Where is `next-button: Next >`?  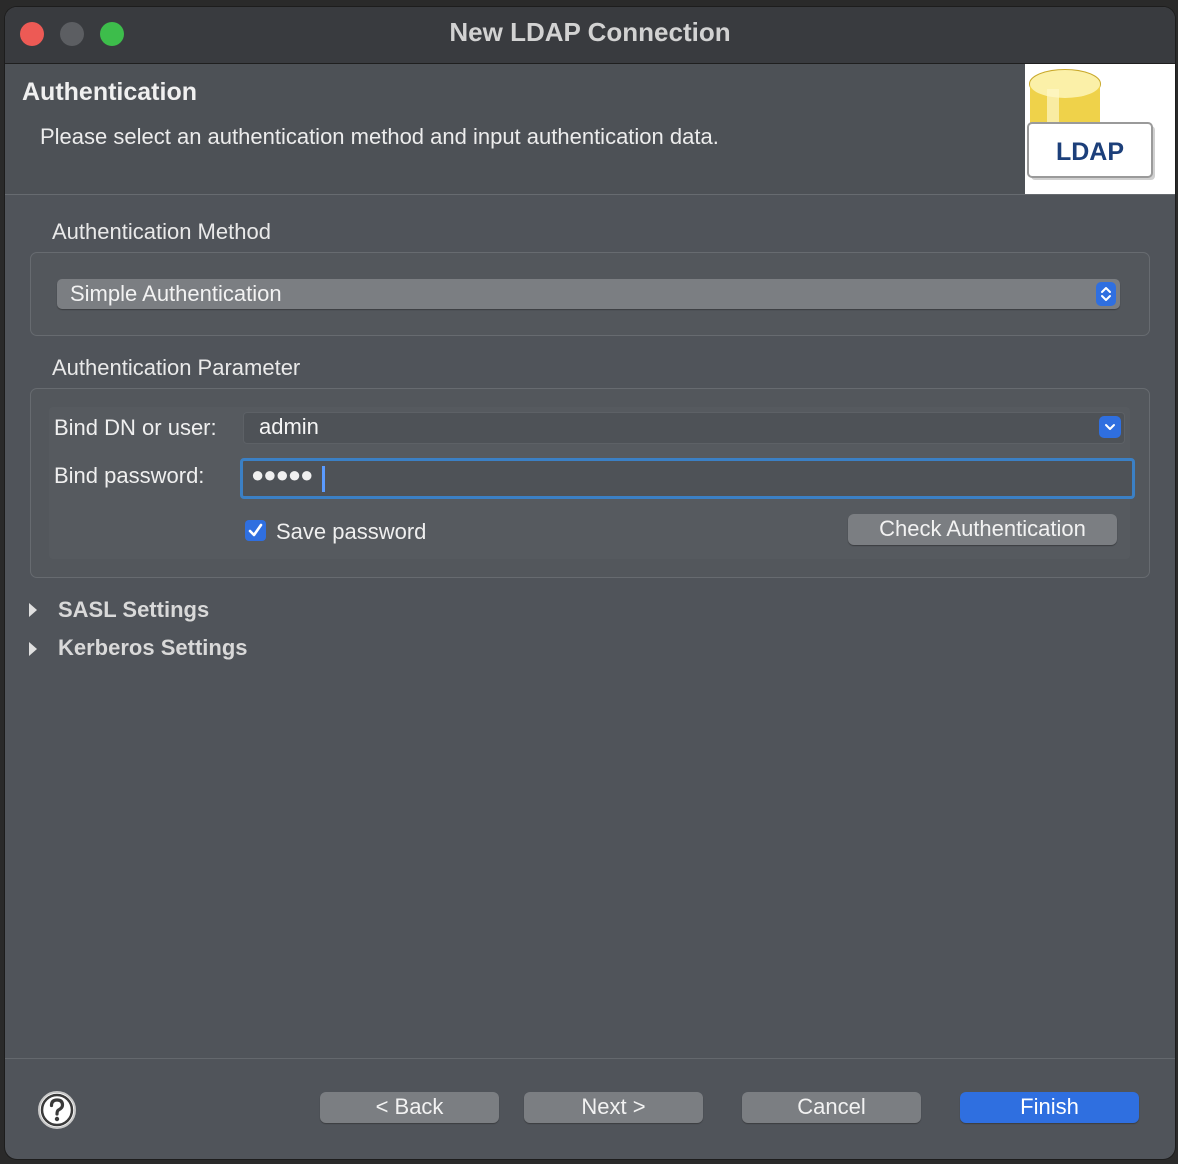 next-button: Next > is located at coordinates (613, 1107).